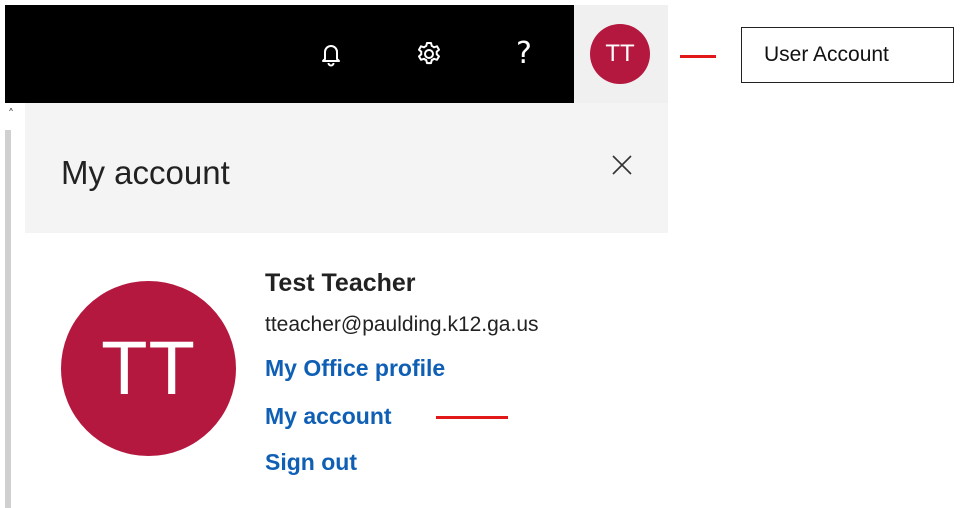 The width and height of the screenshot is (979, 508). I want to click on help-glyph: ?, so click(524, 53).